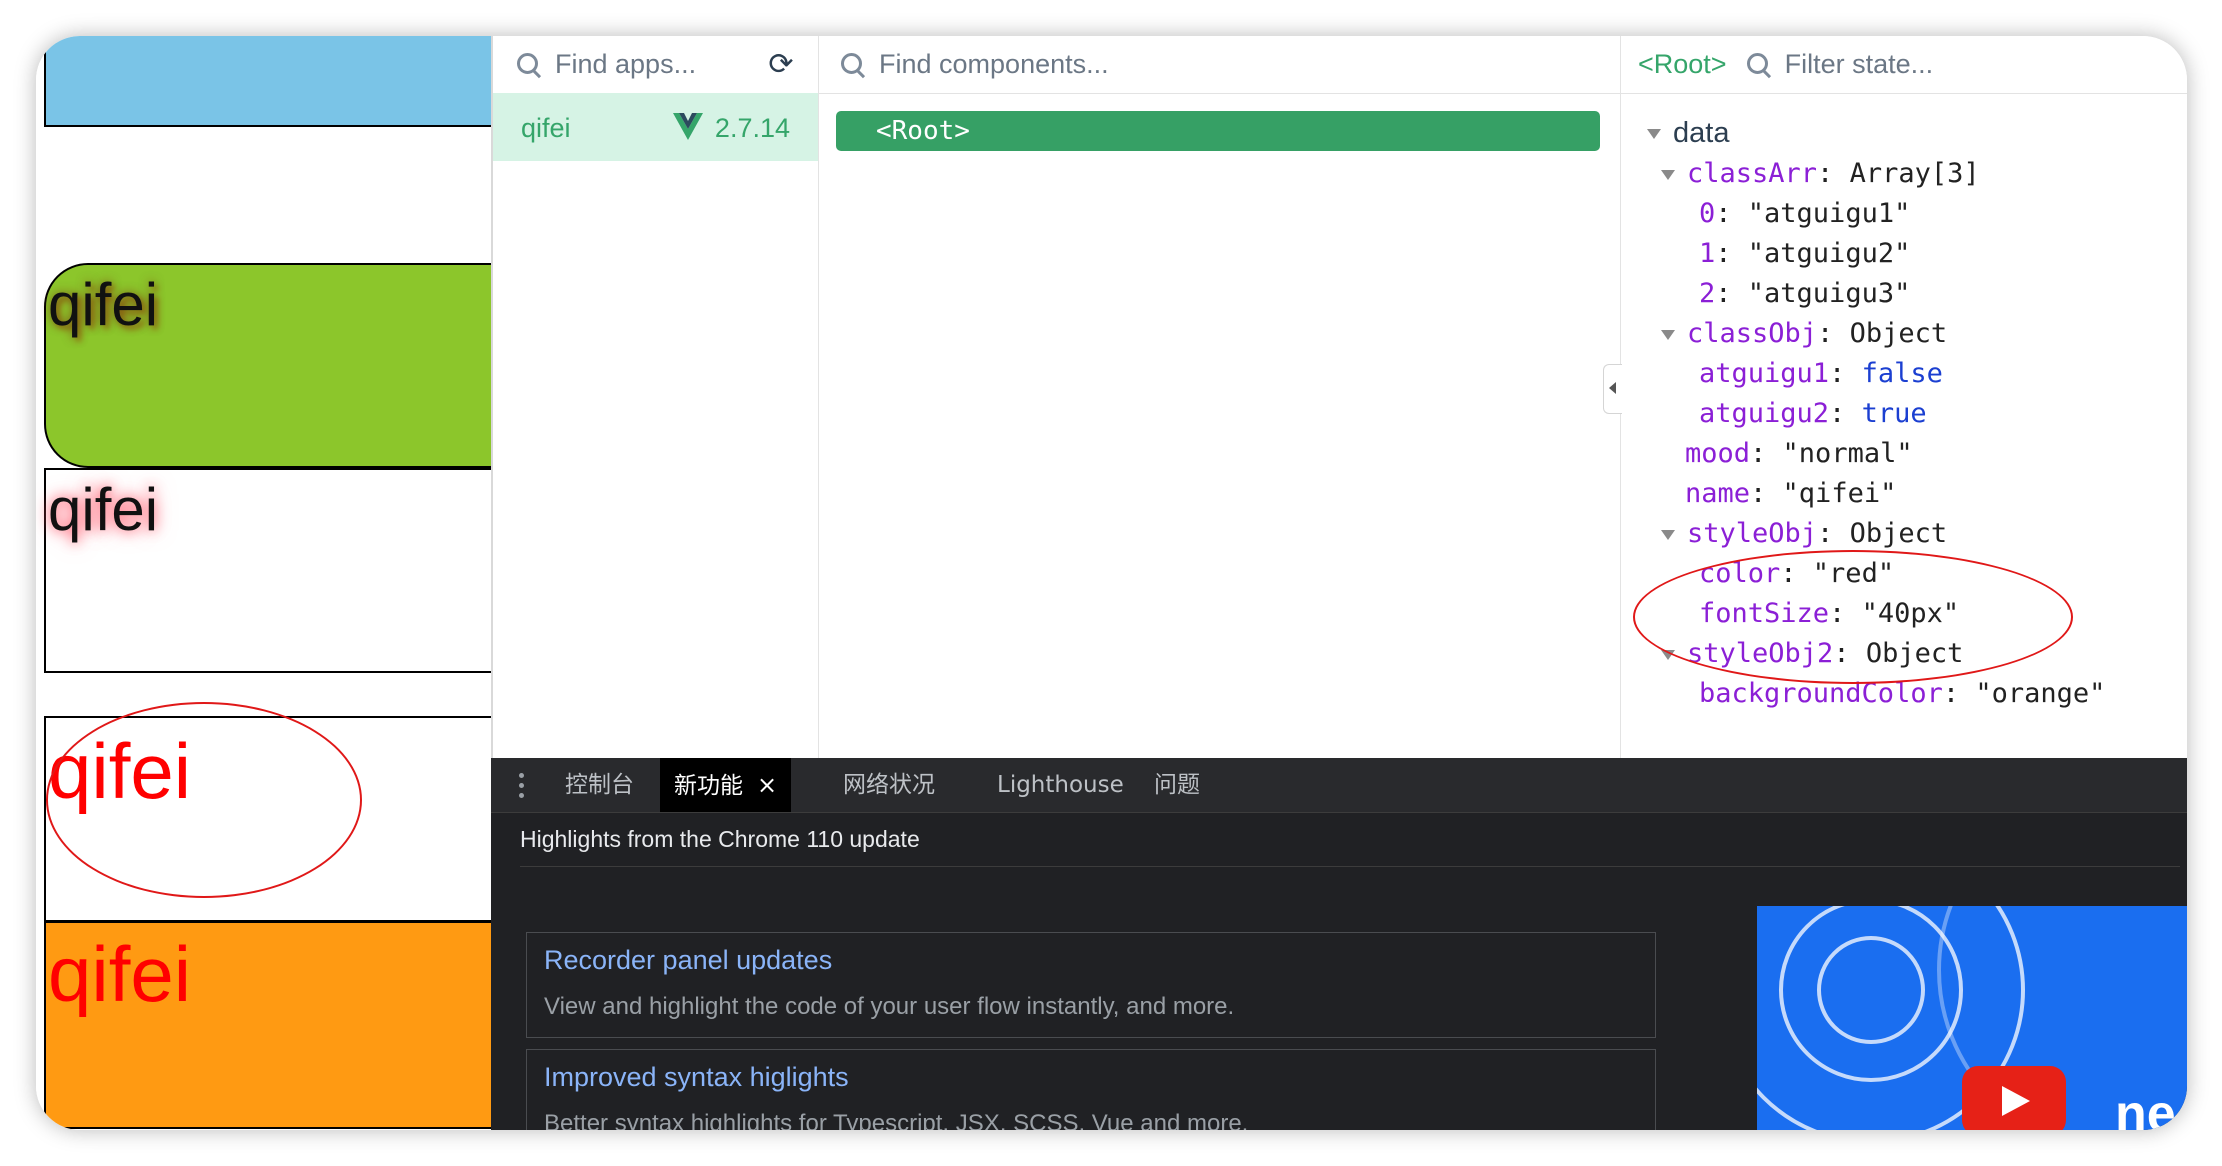 The width and height of the screenshot is (2222, 1166). What do you see at coordinates (688, 126) in the screenshot?
I see `vue-logo-icon` at bounding box center [688, 126].